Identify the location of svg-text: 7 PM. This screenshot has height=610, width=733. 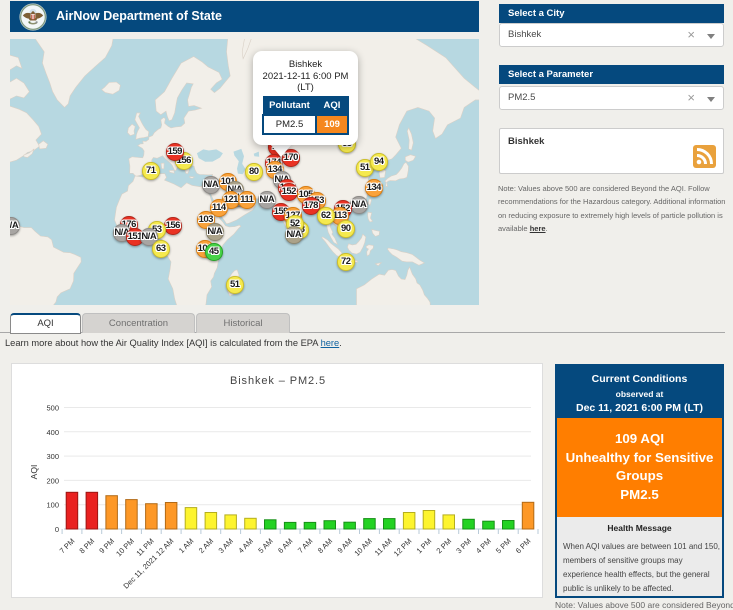
(67, 546).